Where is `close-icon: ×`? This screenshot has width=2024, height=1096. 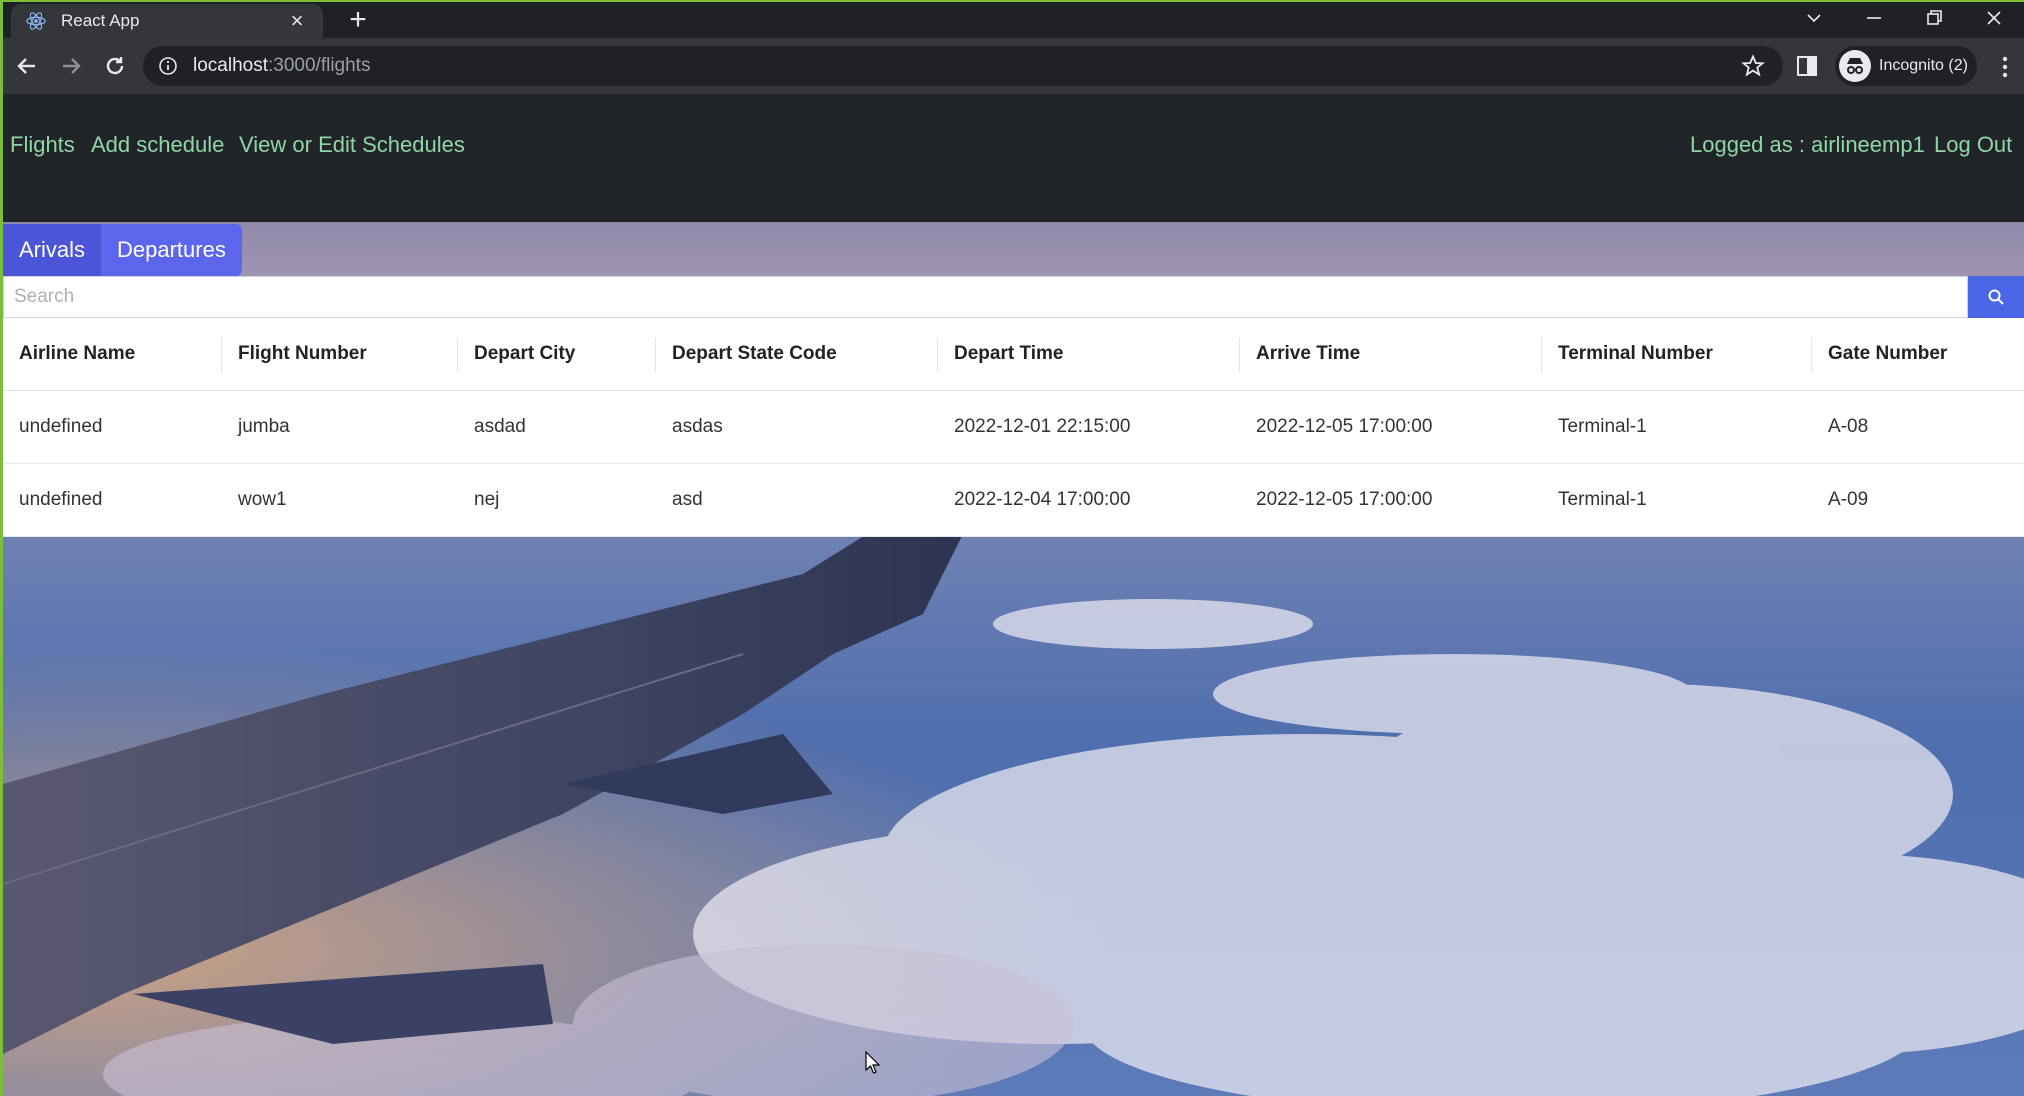
close-icon: × is located at coordinates (297, 21).